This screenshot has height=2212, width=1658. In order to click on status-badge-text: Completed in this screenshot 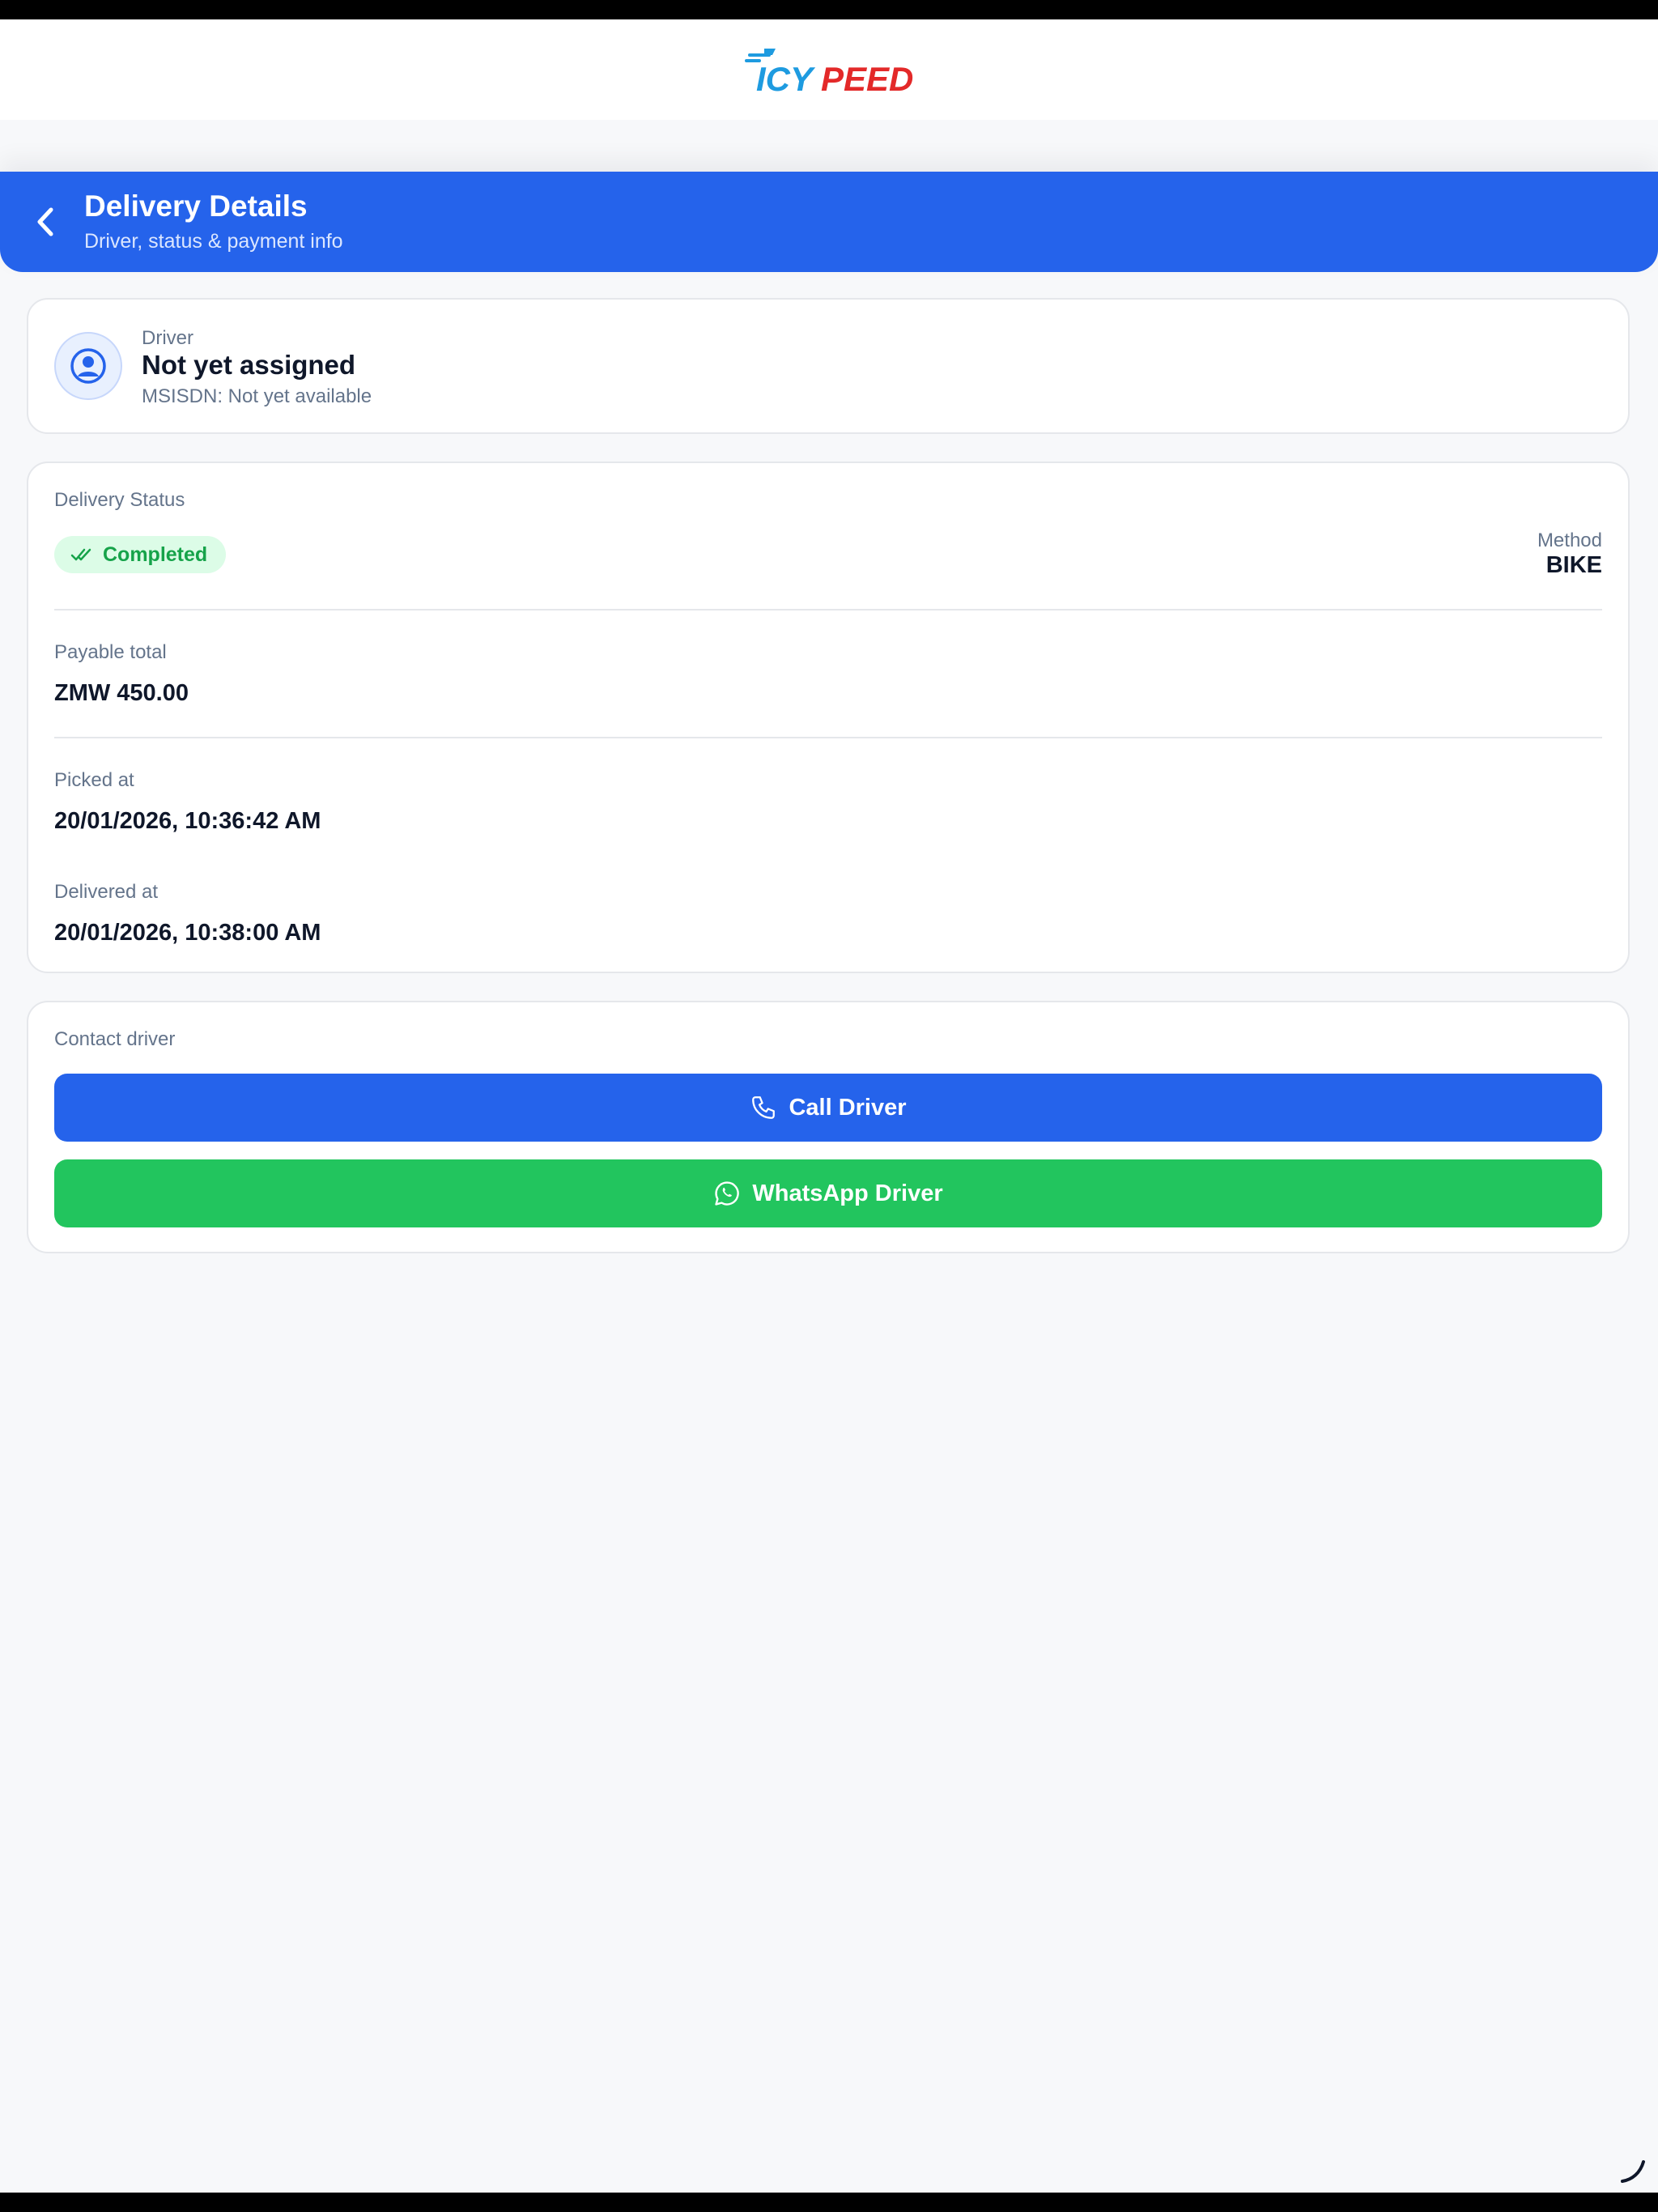, I will do `click(155, 554)`.